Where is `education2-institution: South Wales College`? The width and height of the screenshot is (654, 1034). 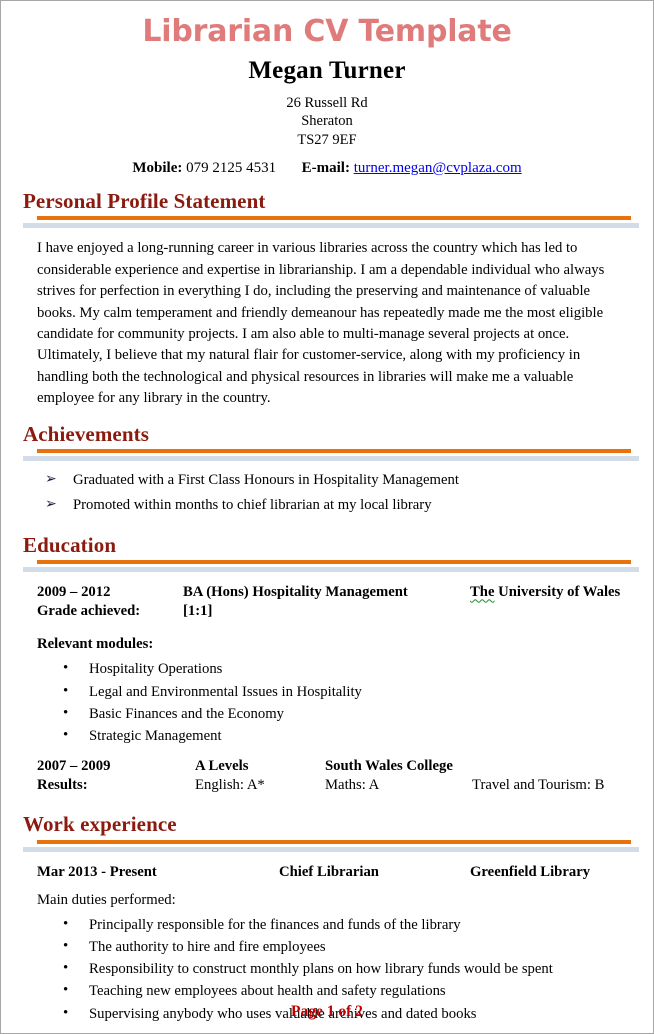 education2-institution: South Wales College is located at coordinates (389, 766).